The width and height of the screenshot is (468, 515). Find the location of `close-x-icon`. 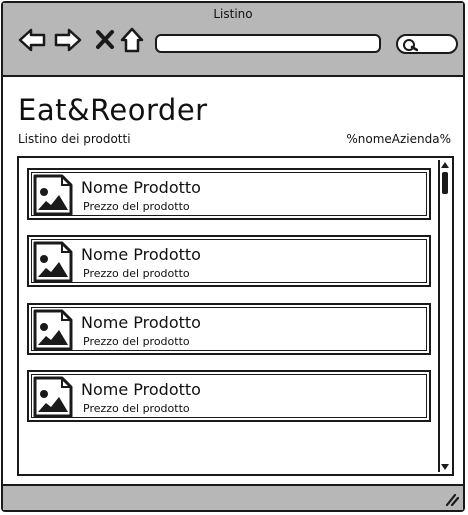

close-x-icon is located at coordinates (106, 40).